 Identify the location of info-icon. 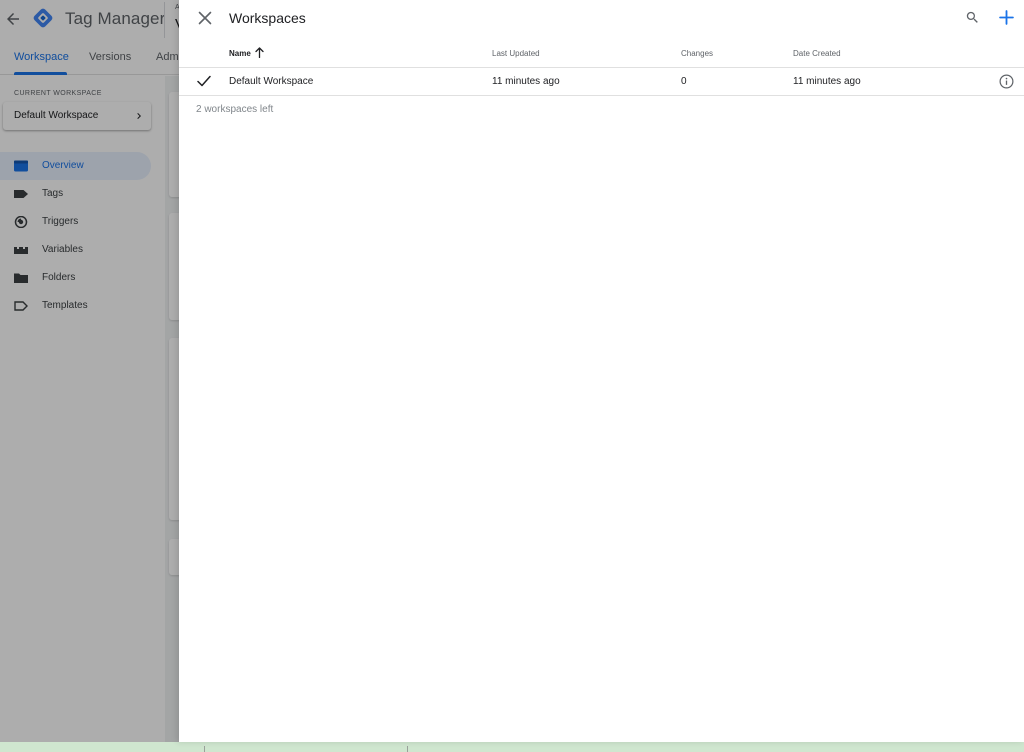
(1006, 81).